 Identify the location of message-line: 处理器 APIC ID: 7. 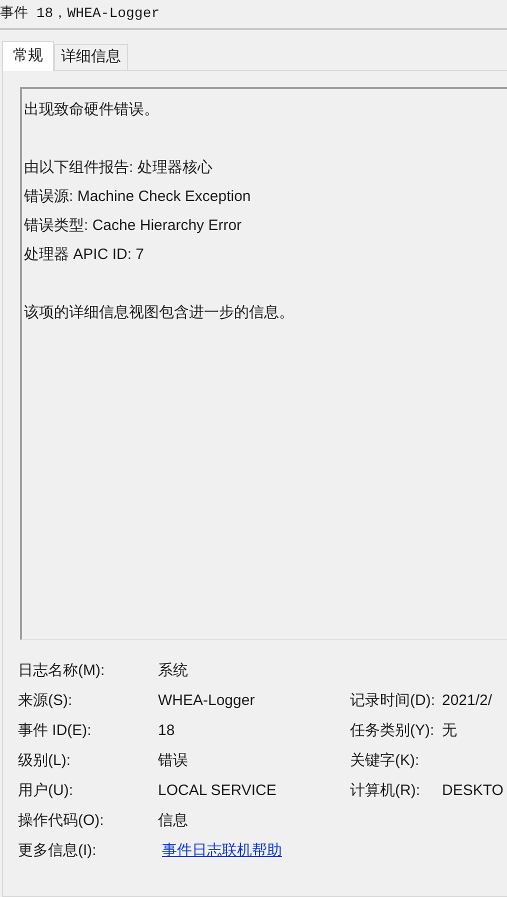
(85, 255).